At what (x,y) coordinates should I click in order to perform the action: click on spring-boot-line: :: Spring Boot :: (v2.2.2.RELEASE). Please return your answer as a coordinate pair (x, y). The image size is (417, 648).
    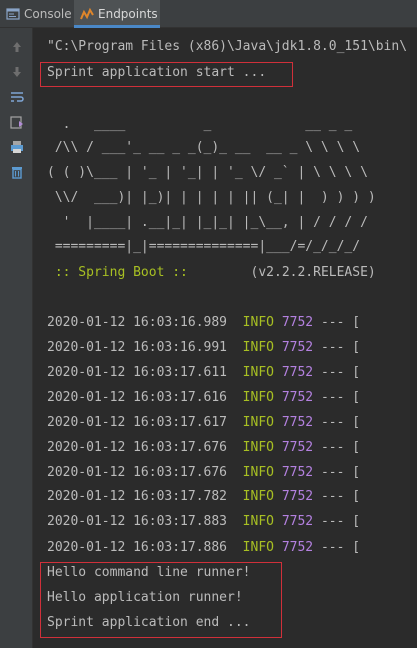
    Looking at the image, I should click on (211, 273).